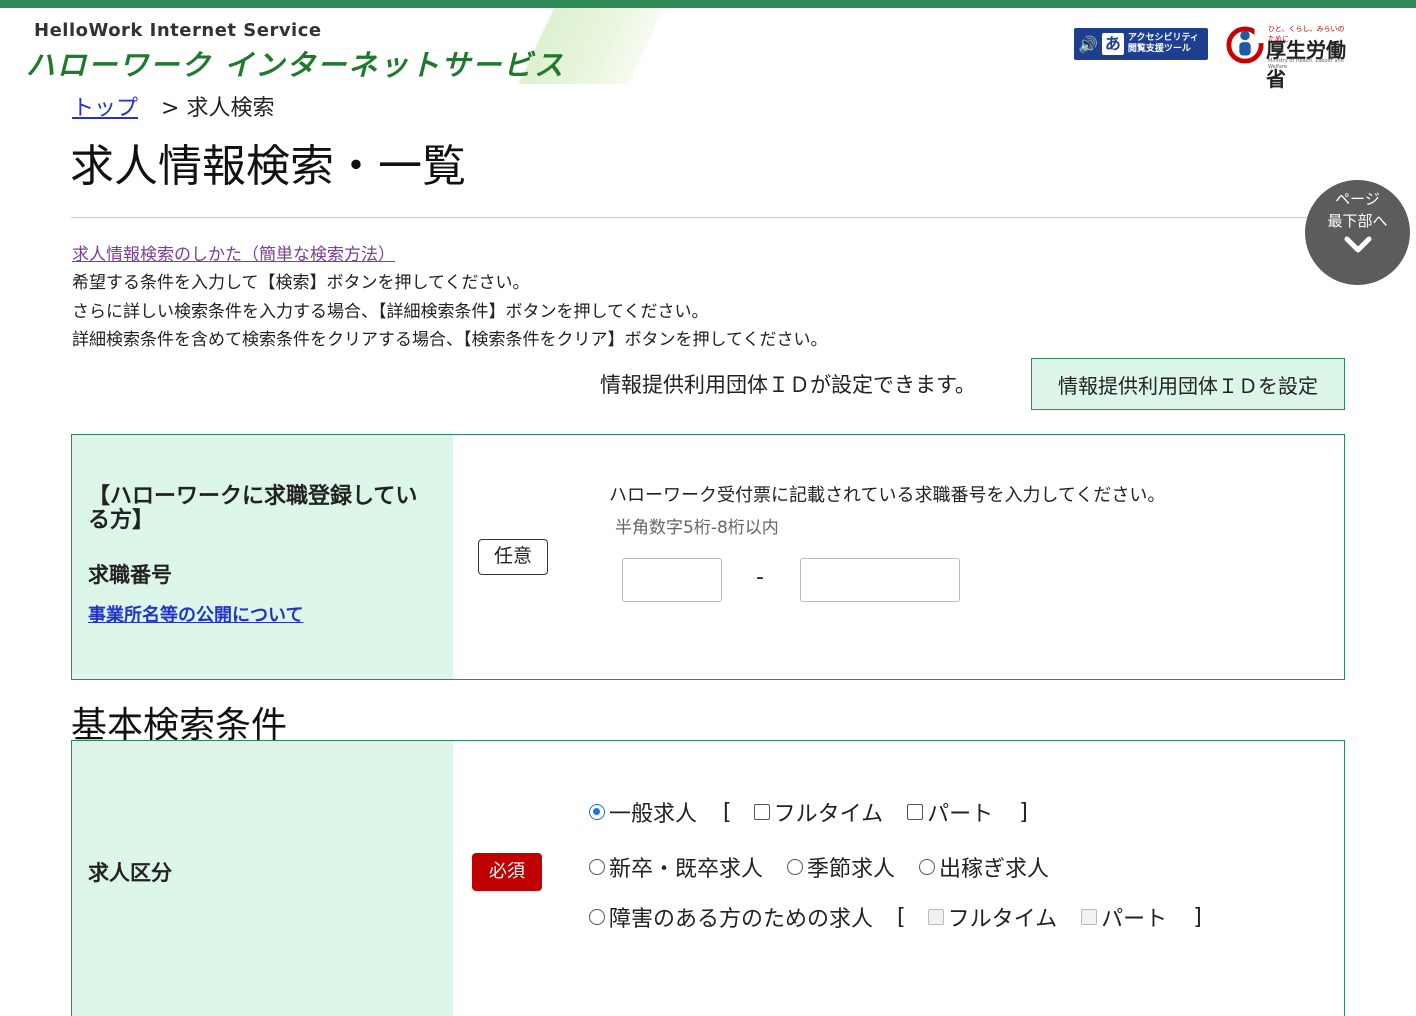 Image resolution: width=1416 pixels, height=1016 pixels. What do you see at coordinates (1089, 917) in the screenshot?
I see `checkbox-disability-parttime` at bounding box center [1089, 917].